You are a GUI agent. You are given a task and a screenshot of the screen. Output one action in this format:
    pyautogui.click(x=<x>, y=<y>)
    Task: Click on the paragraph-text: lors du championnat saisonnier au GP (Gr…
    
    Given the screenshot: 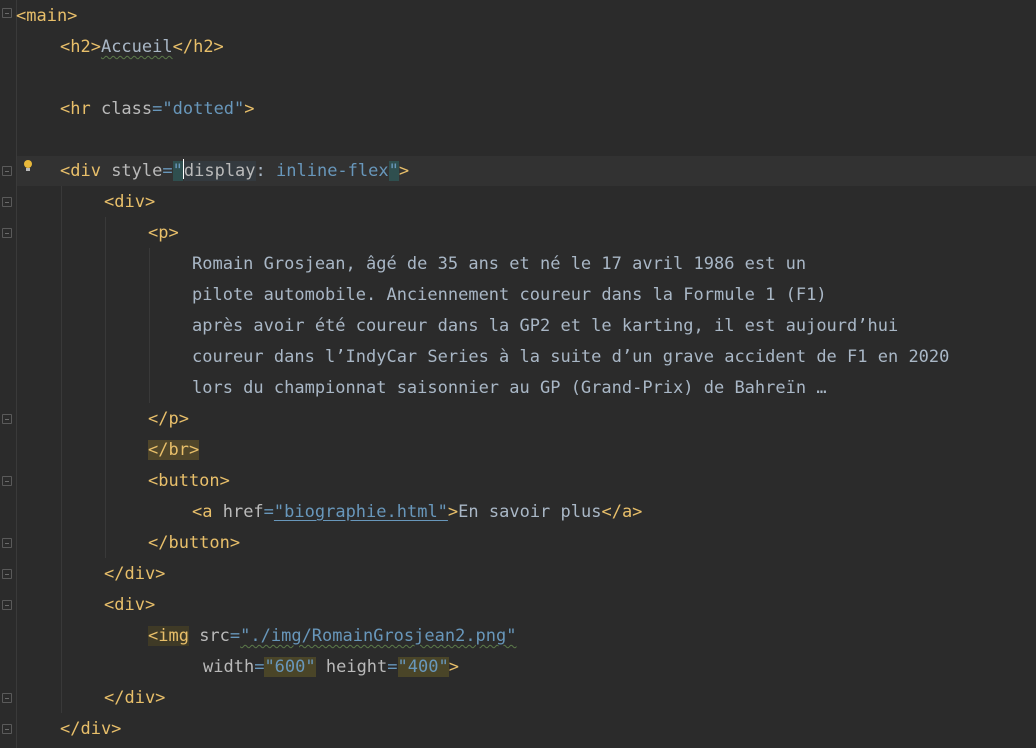 What is the action you would take?
    pyautogui.click(x=509, y=388)
    